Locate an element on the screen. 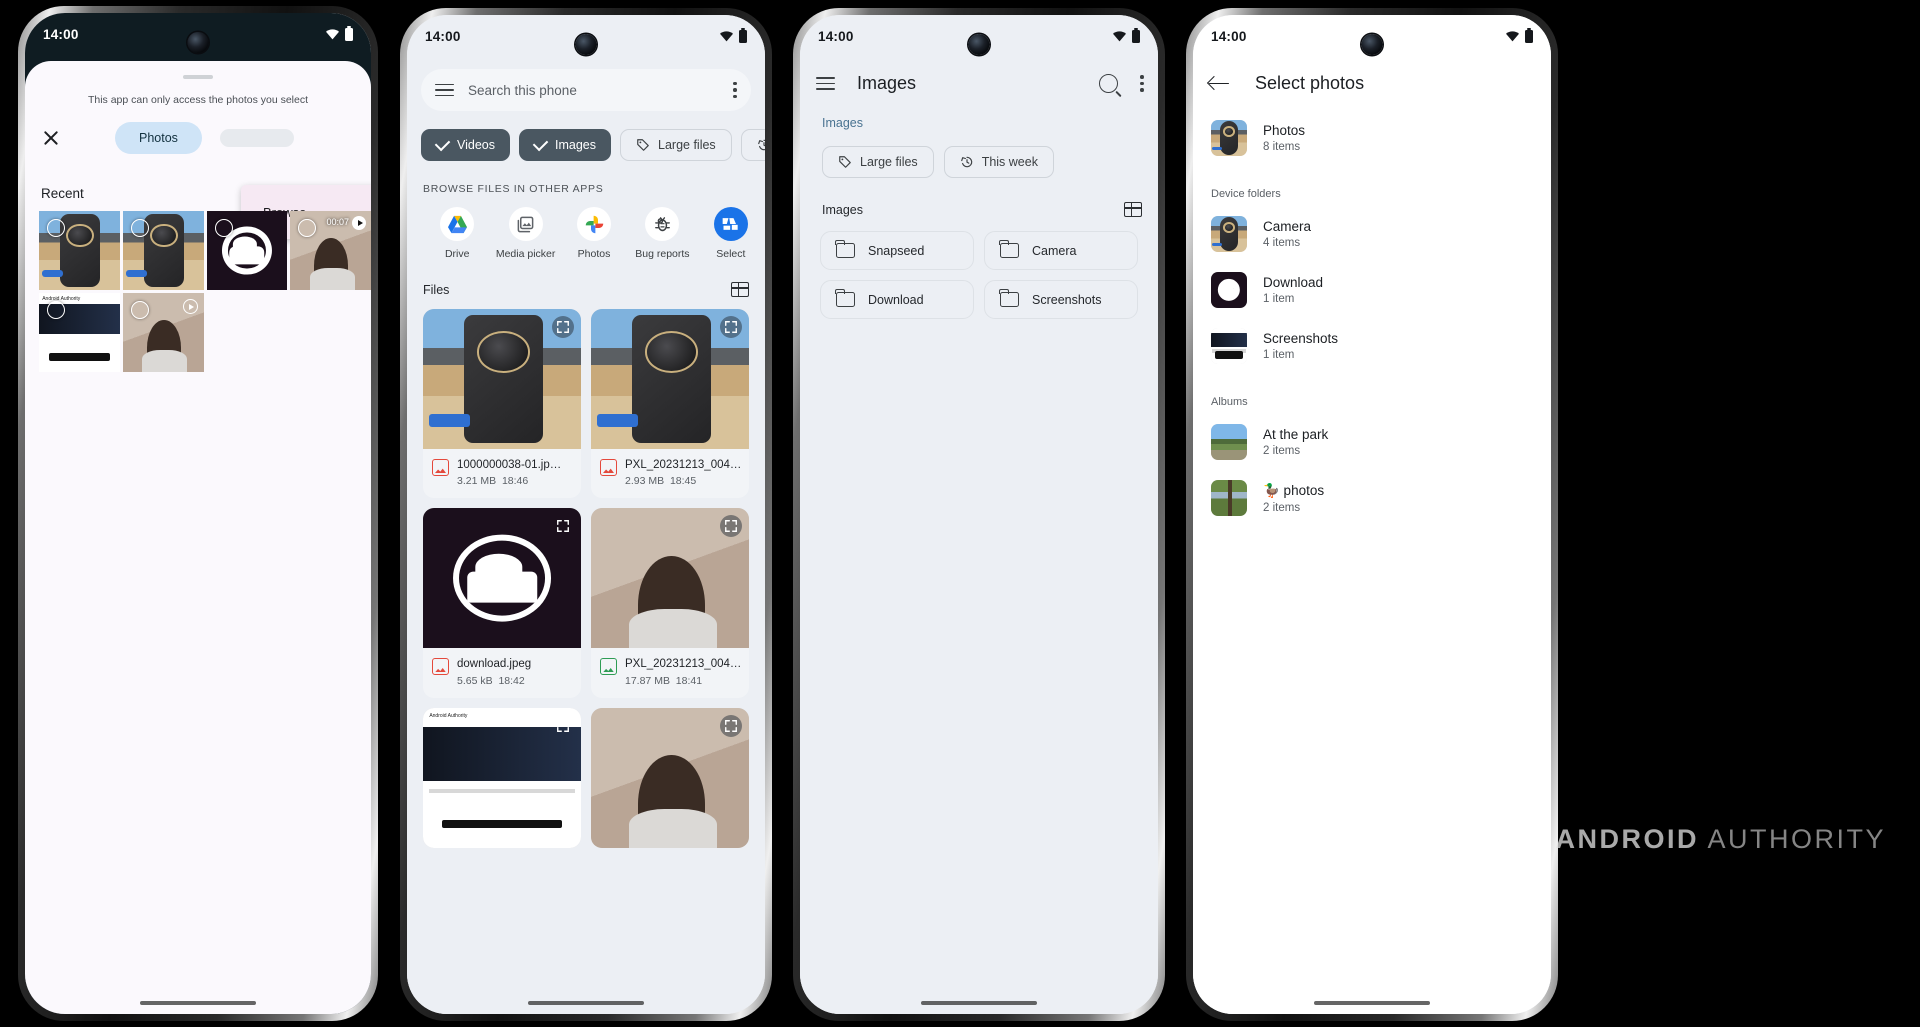 Image resolution: width=1920 pixels, height=1027 pixels. chip-videos: Videos is located at coordinates (465, 145).